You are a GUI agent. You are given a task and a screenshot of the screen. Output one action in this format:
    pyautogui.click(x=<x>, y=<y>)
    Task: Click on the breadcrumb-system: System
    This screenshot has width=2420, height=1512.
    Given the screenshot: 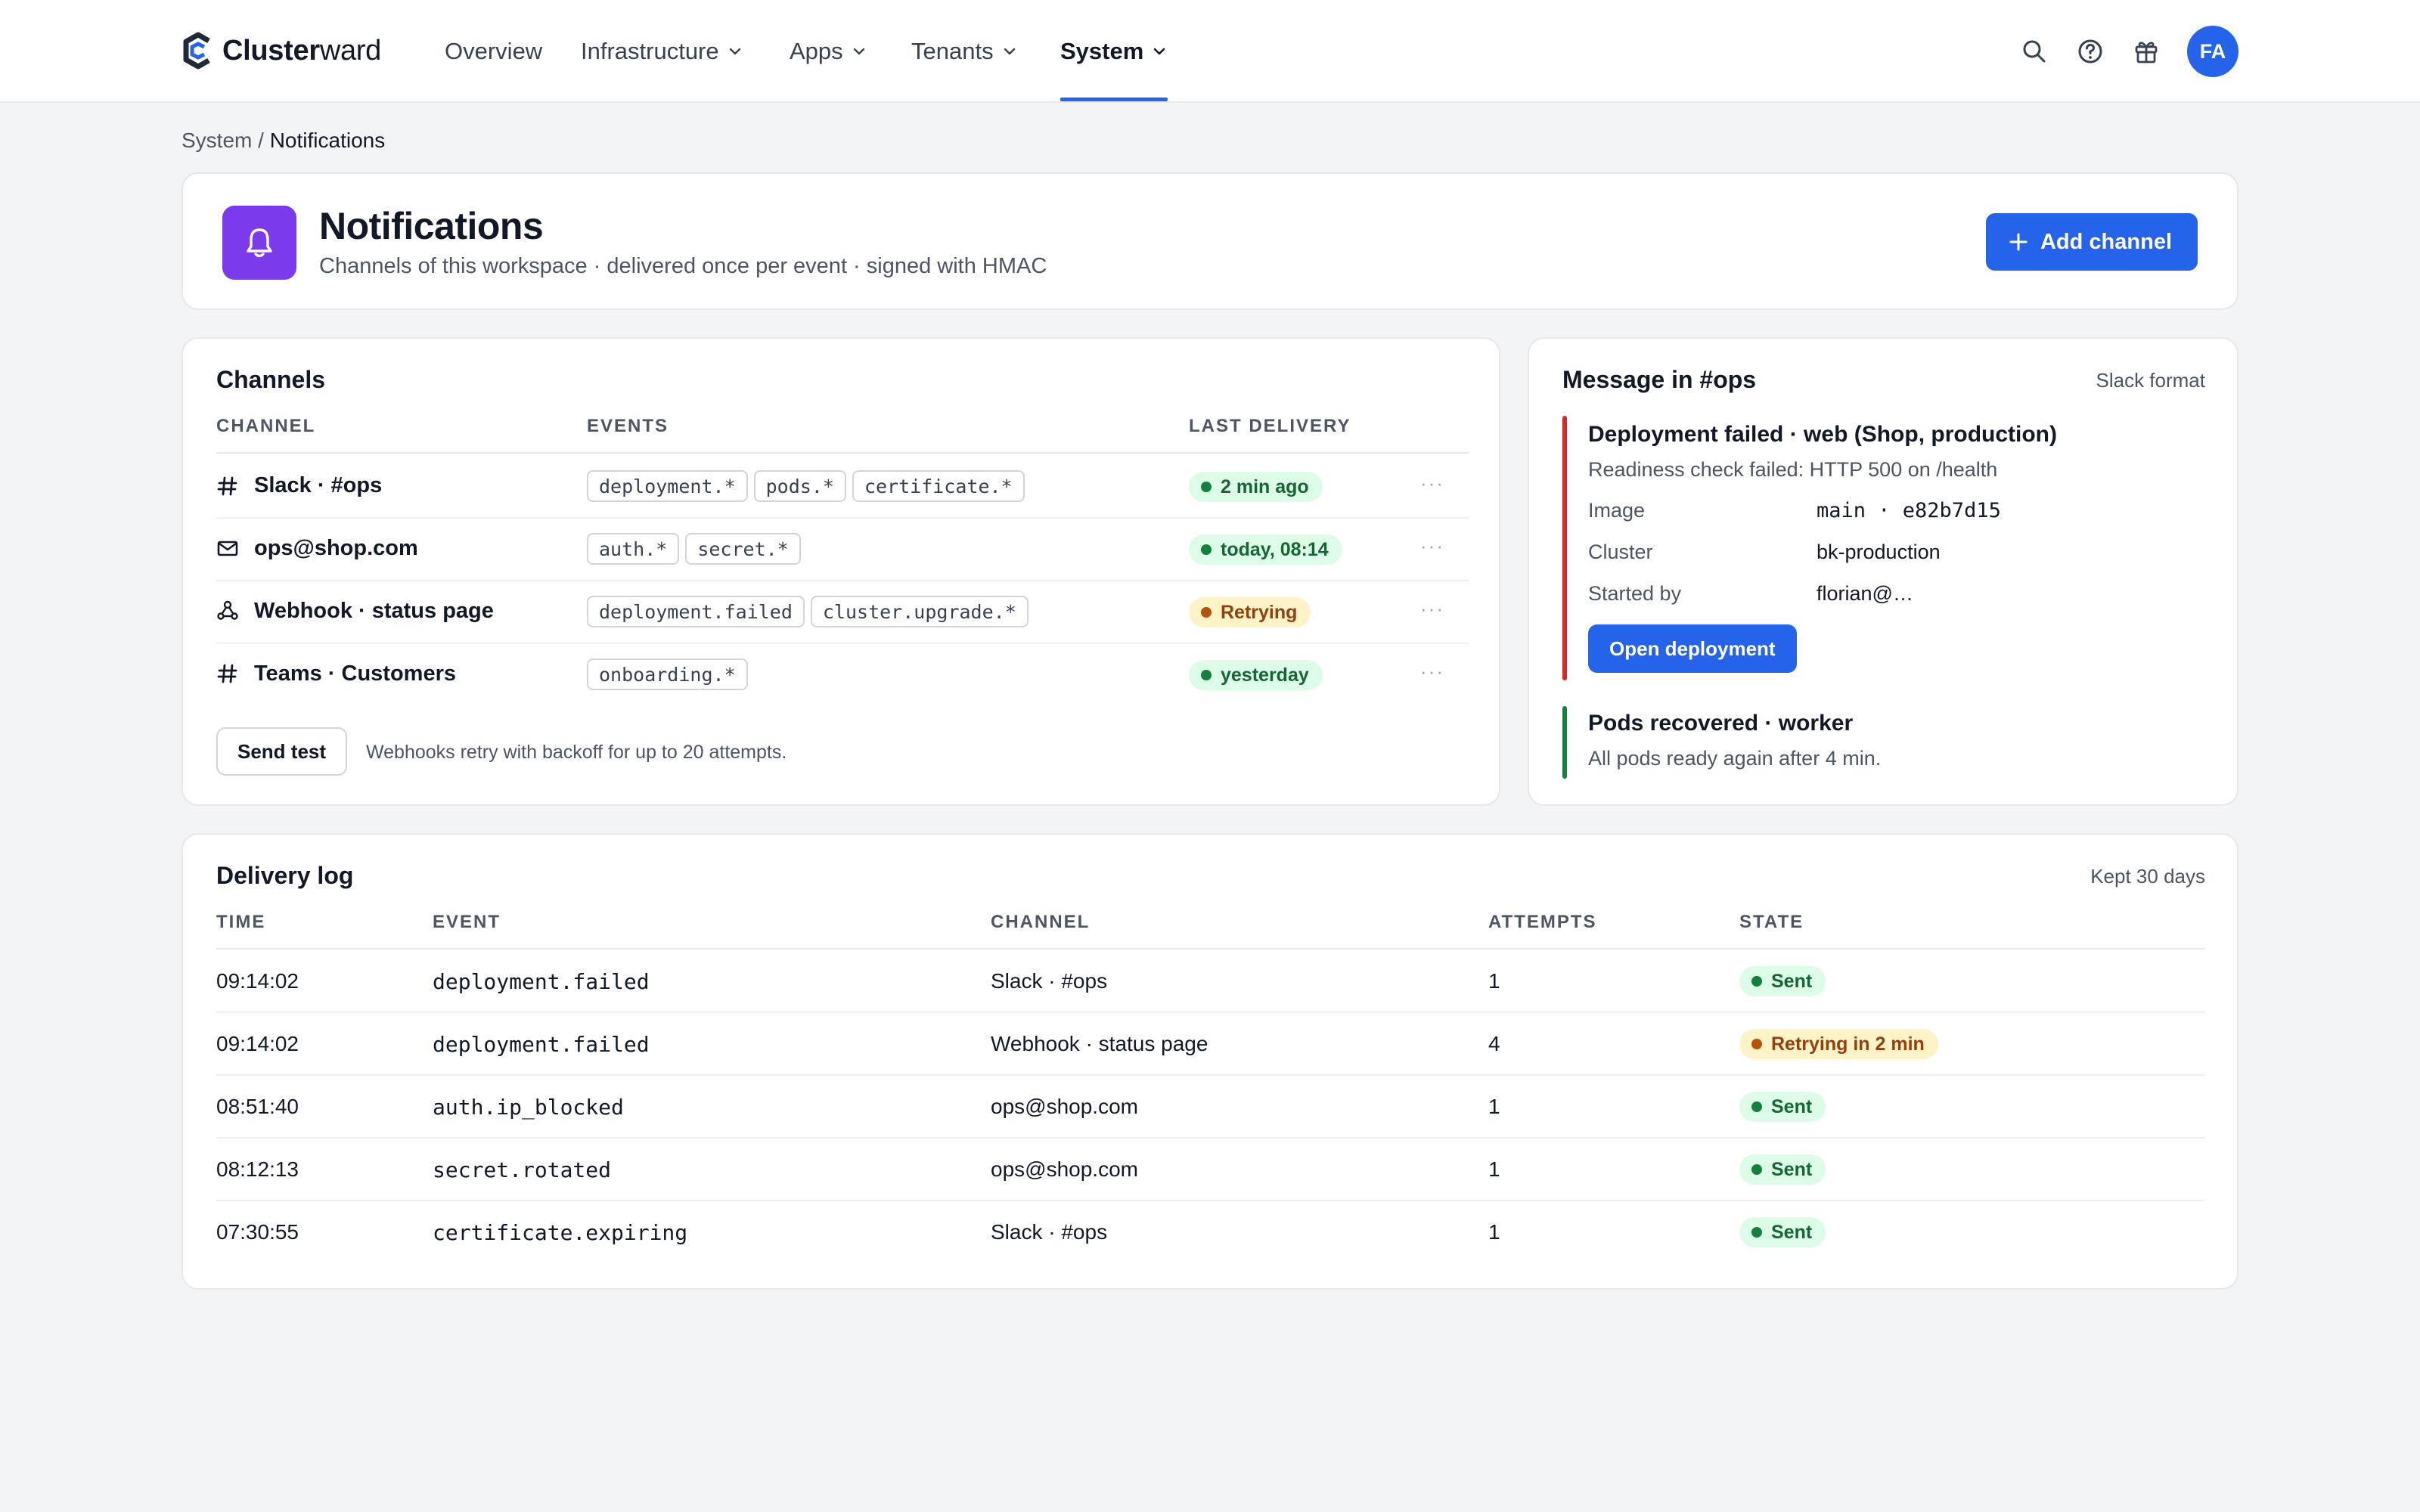 What is the action you would take?
    pyautogui.click(x=217, y=140)
    